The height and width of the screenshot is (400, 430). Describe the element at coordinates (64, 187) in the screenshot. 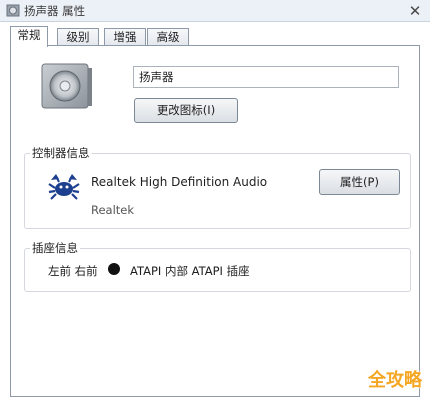

I see `realtek-crab-icon` at that location.